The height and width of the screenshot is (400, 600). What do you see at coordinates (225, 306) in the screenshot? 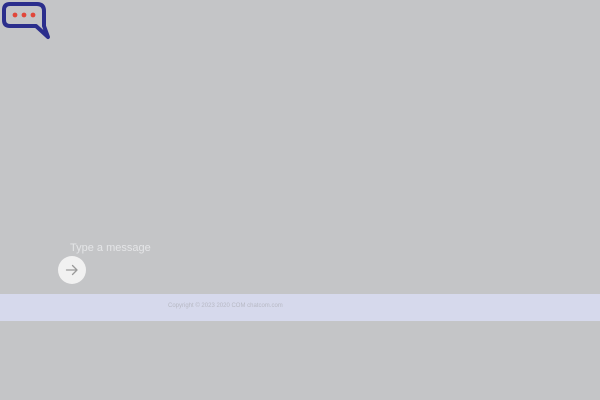
I see `copyright-text: Copyright © 2023 2020 COM chatcom.com` at bounding box center [225, 306].